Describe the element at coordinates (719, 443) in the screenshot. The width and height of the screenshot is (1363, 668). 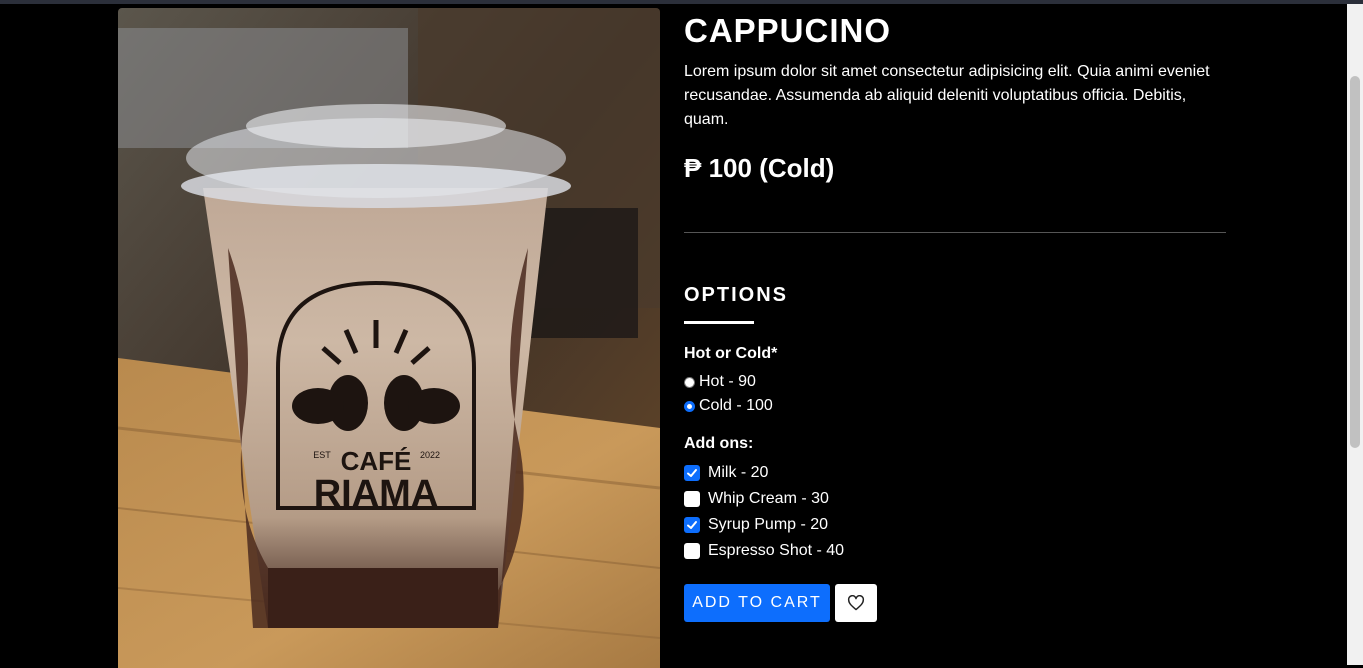
I see `addons-label: Add ons:` at that location.